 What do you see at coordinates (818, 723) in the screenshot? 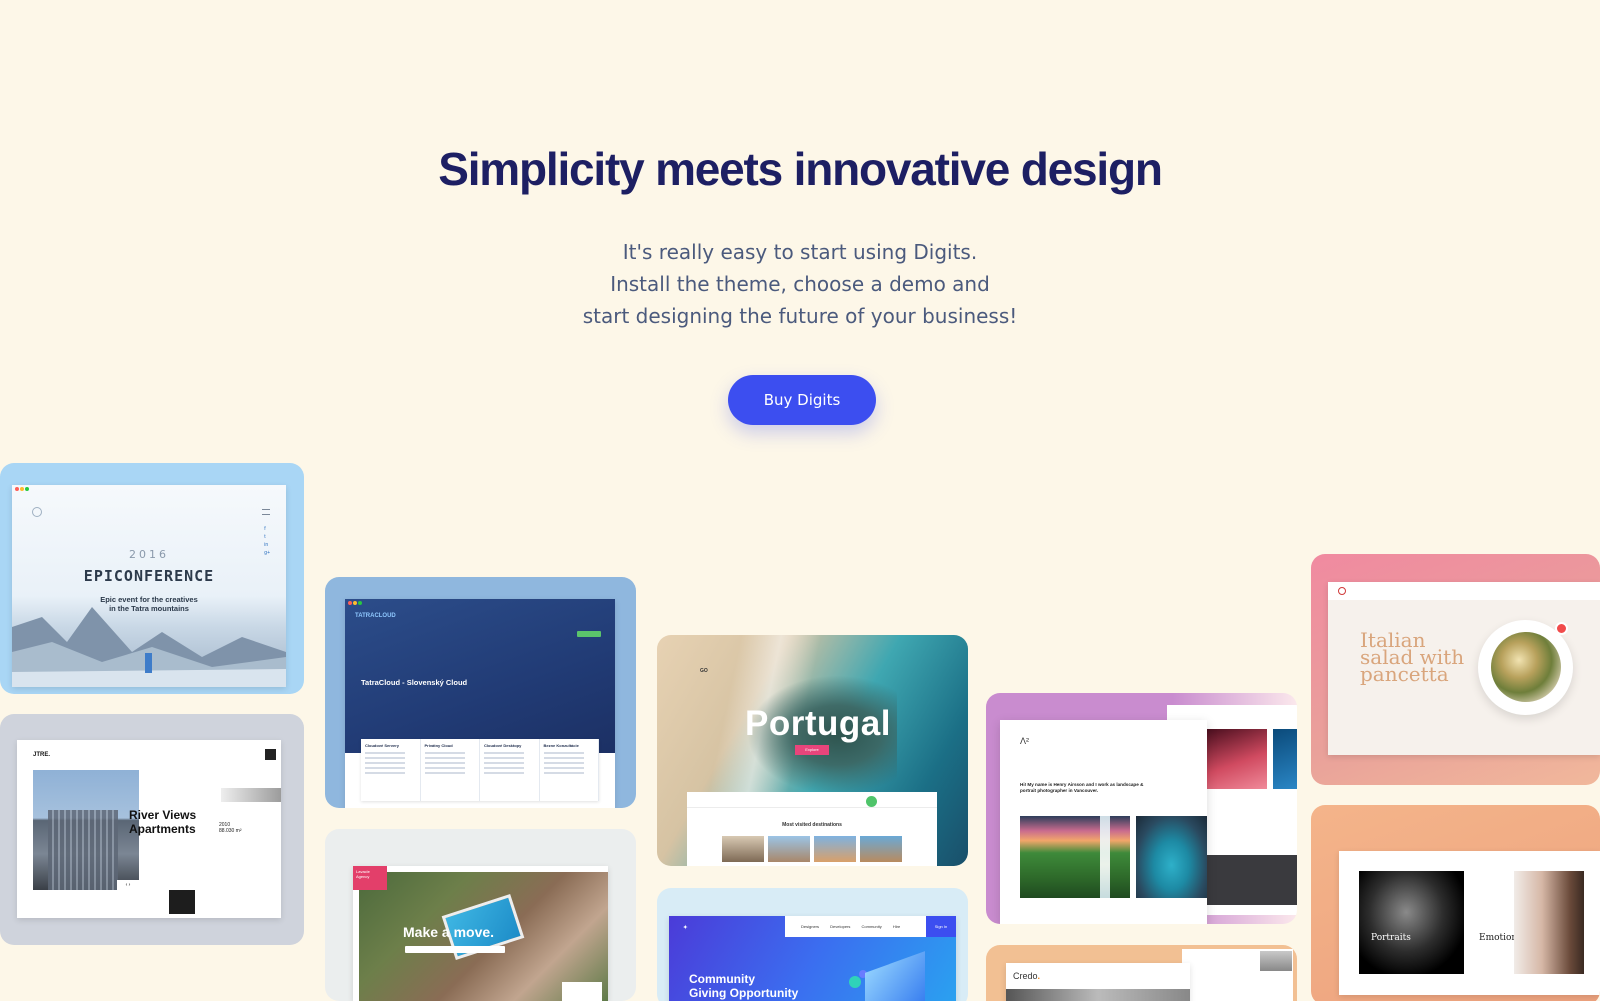
I see `portugal-title: Portugal` at bounding box center [818, 723].